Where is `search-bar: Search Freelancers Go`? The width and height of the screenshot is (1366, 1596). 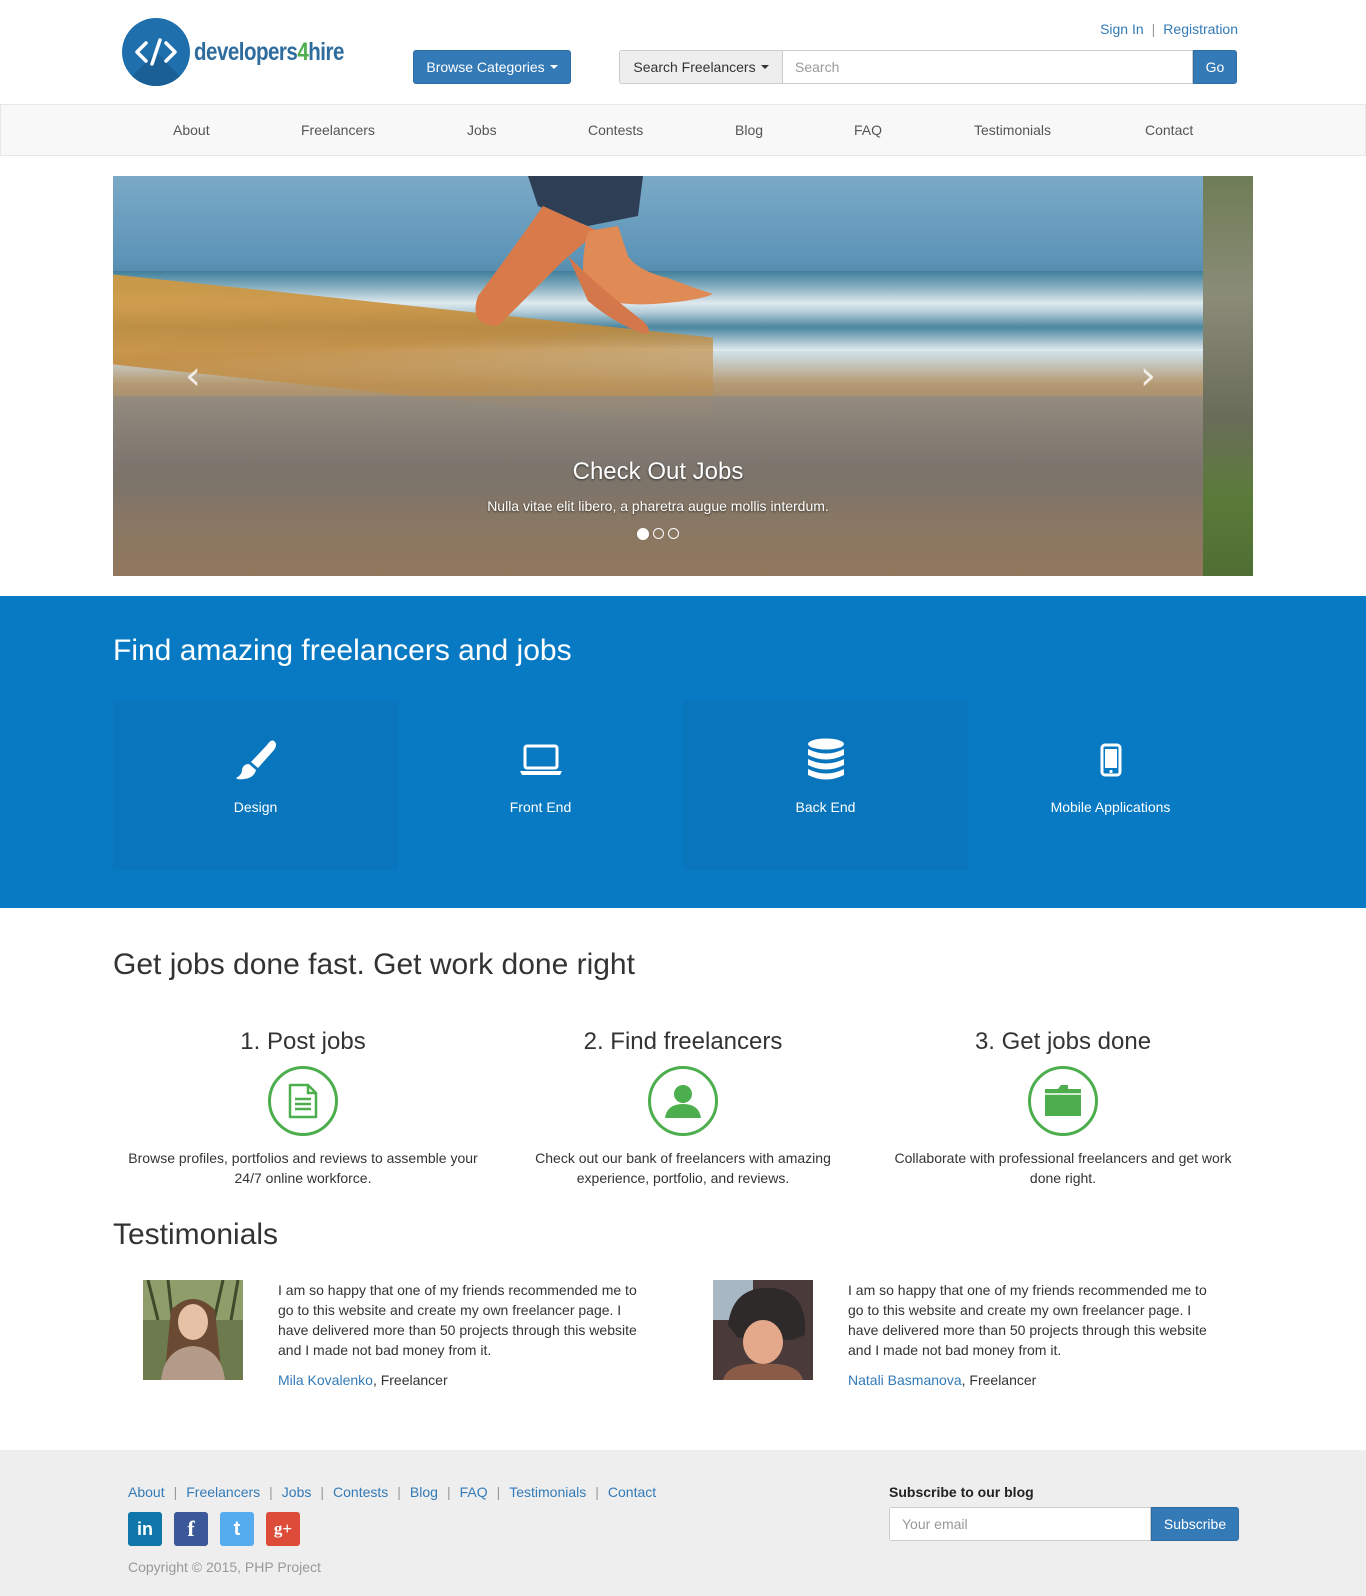
search-bar: Search Freelancers Go is located at coordinates (928, 67).